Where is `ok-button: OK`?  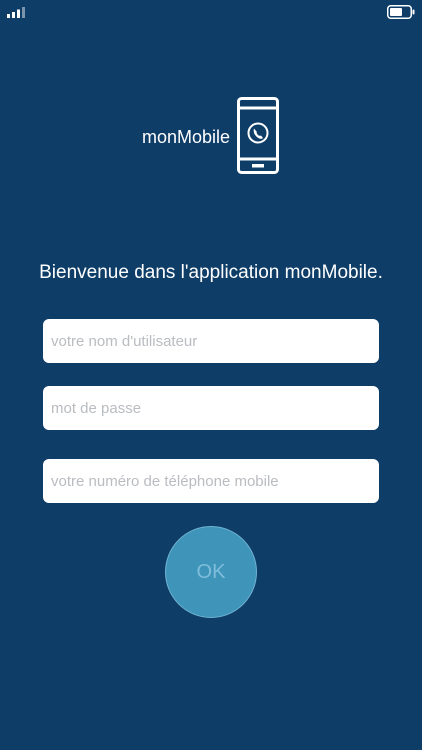
ok-button: OK is located at coordinates (211, 572).